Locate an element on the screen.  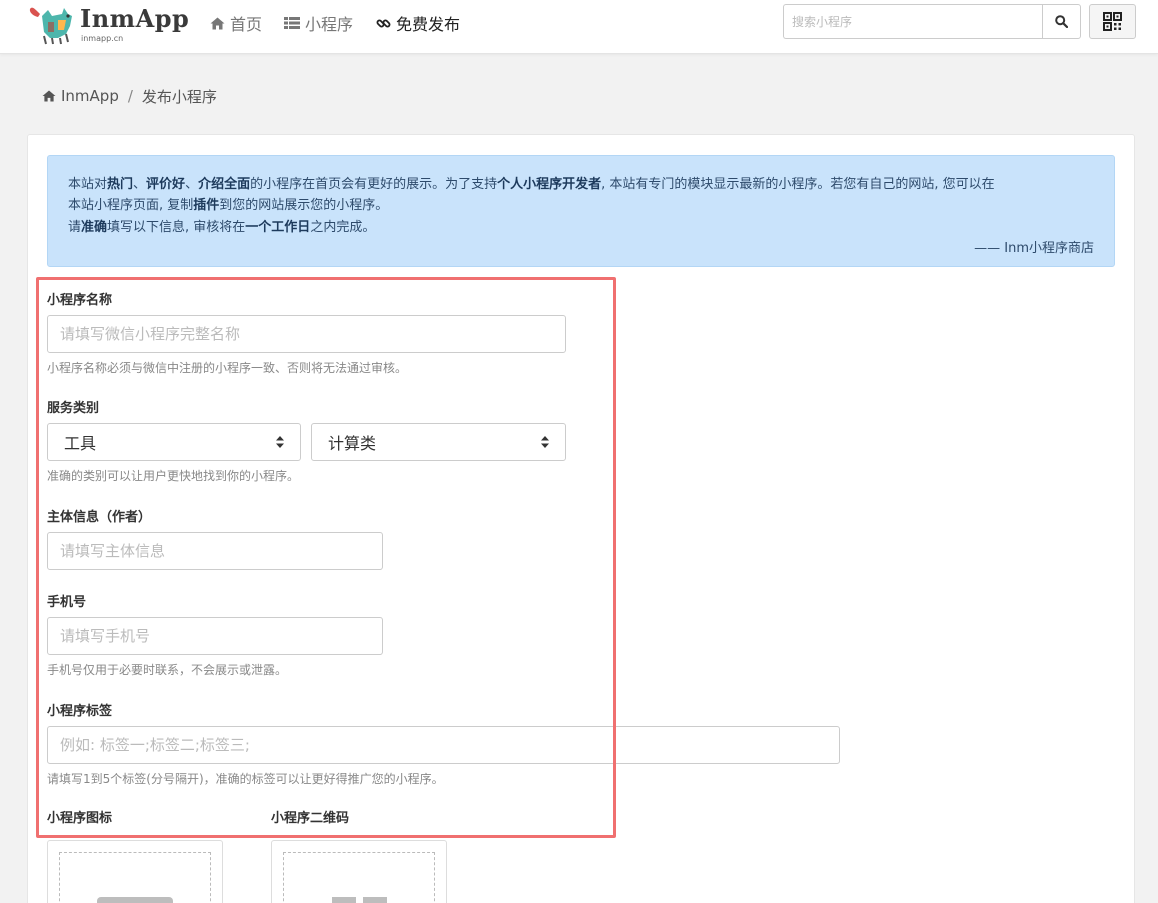
notice-line-2: 本站小程序页面, 复制插件到您的网站展示您的小程序。 is located at coordinates (228, 203).